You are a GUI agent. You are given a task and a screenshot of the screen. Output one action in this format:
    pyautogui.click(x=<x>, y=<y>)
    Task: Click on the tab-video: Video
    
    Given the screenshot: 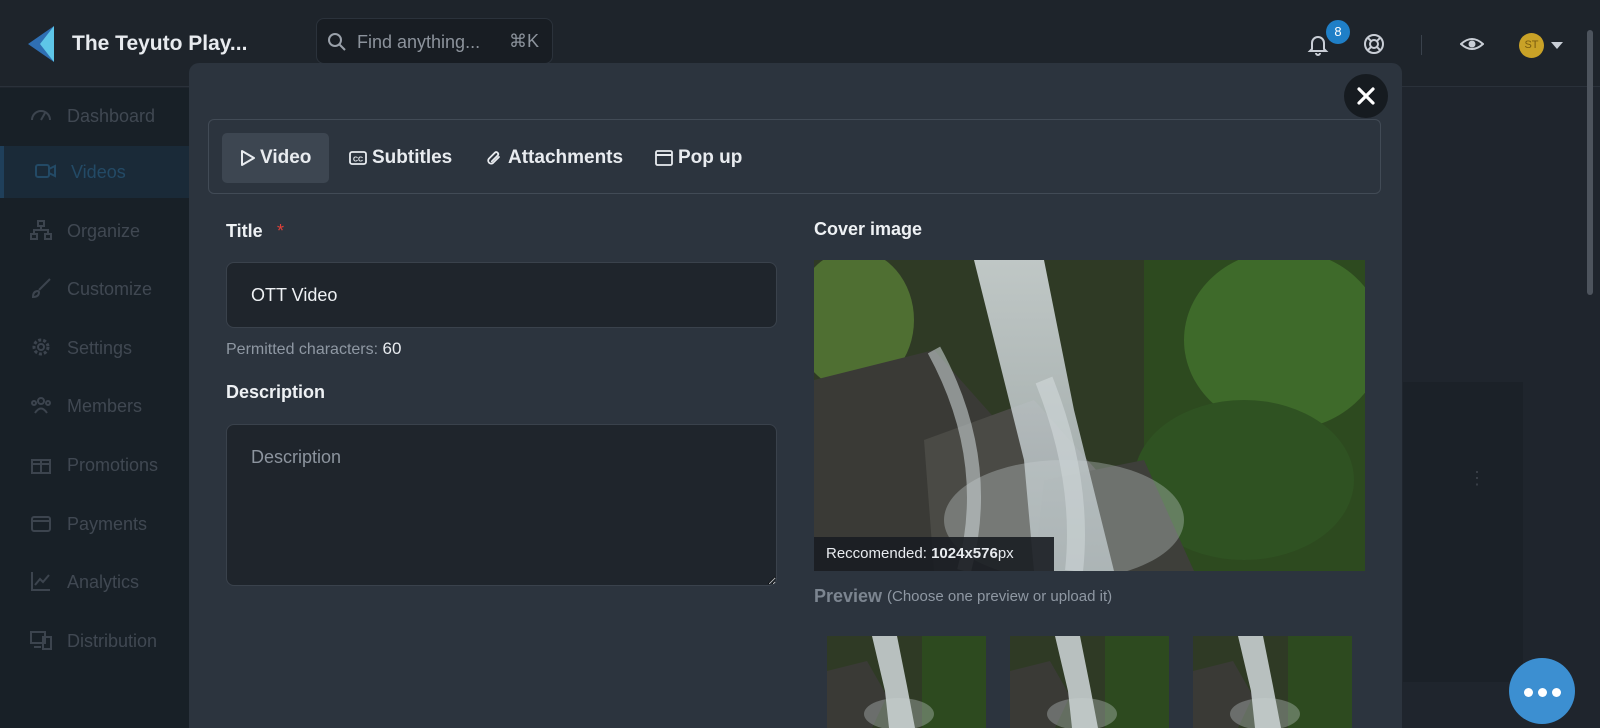 What is the action you would take?
    pyautogui.click(x=275, y=158)
    